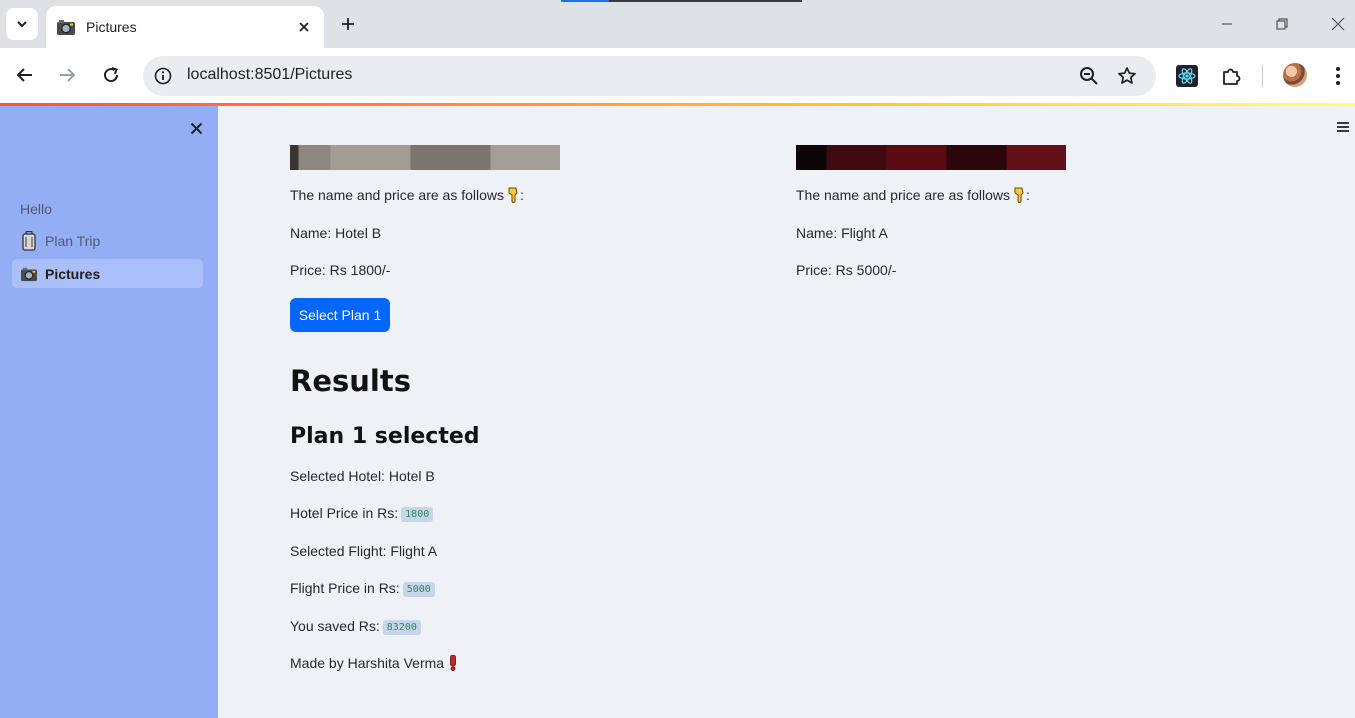 This screenshot has height=718, width=1355. I want to click on savings-row: You saved Rs: 83200, so click(355, 626).